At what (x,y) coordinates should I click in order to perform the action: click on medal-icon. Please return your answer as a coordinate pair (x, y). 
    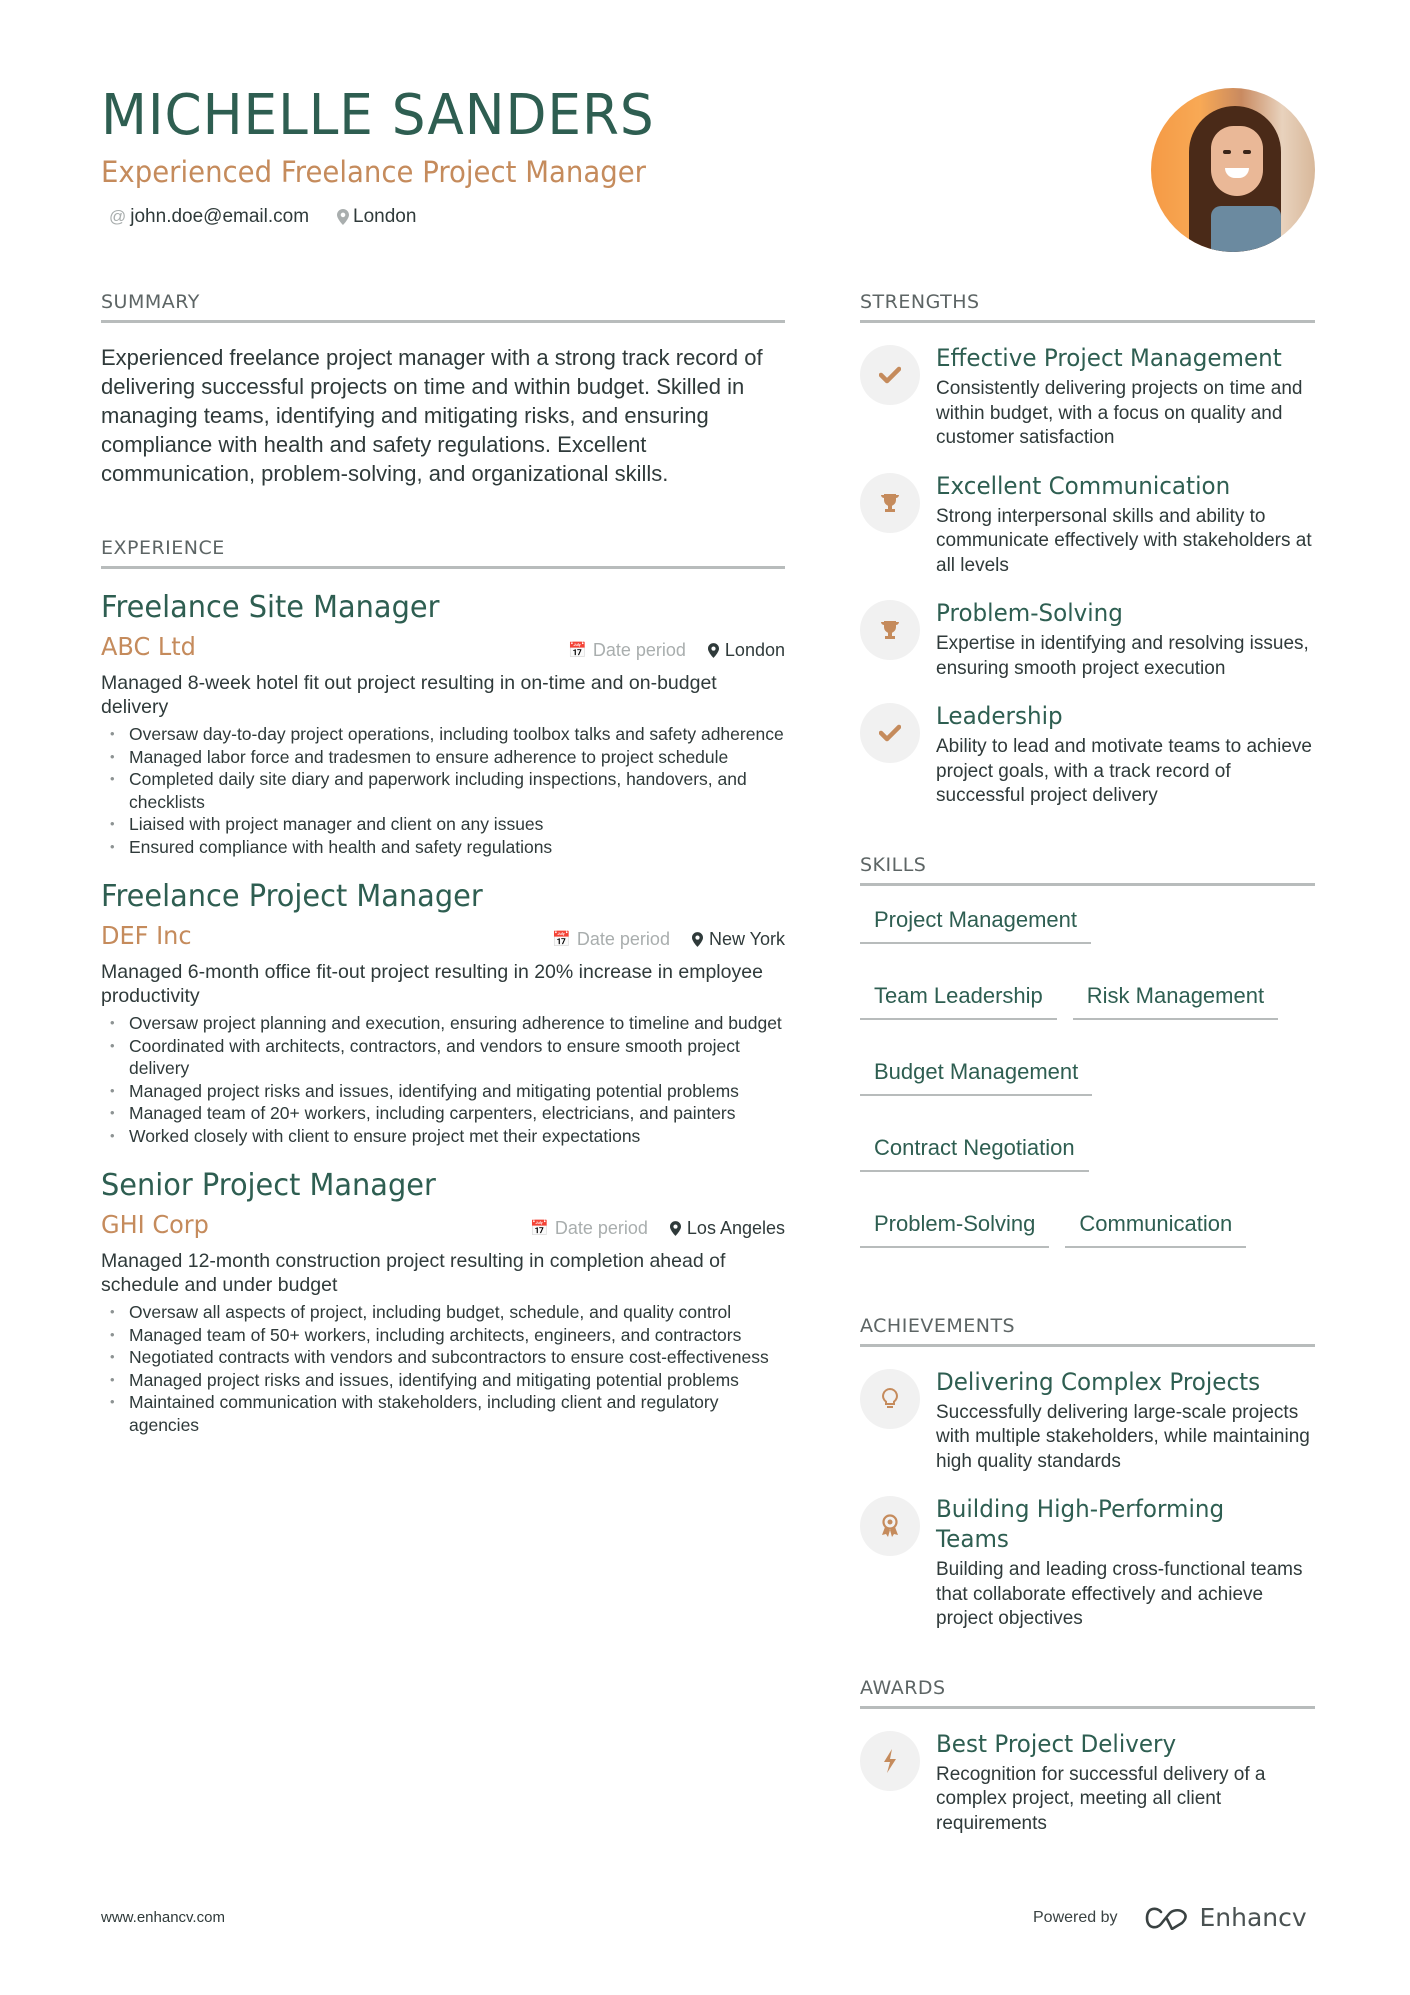
    Looking at the image, I should click on (890, 1526).